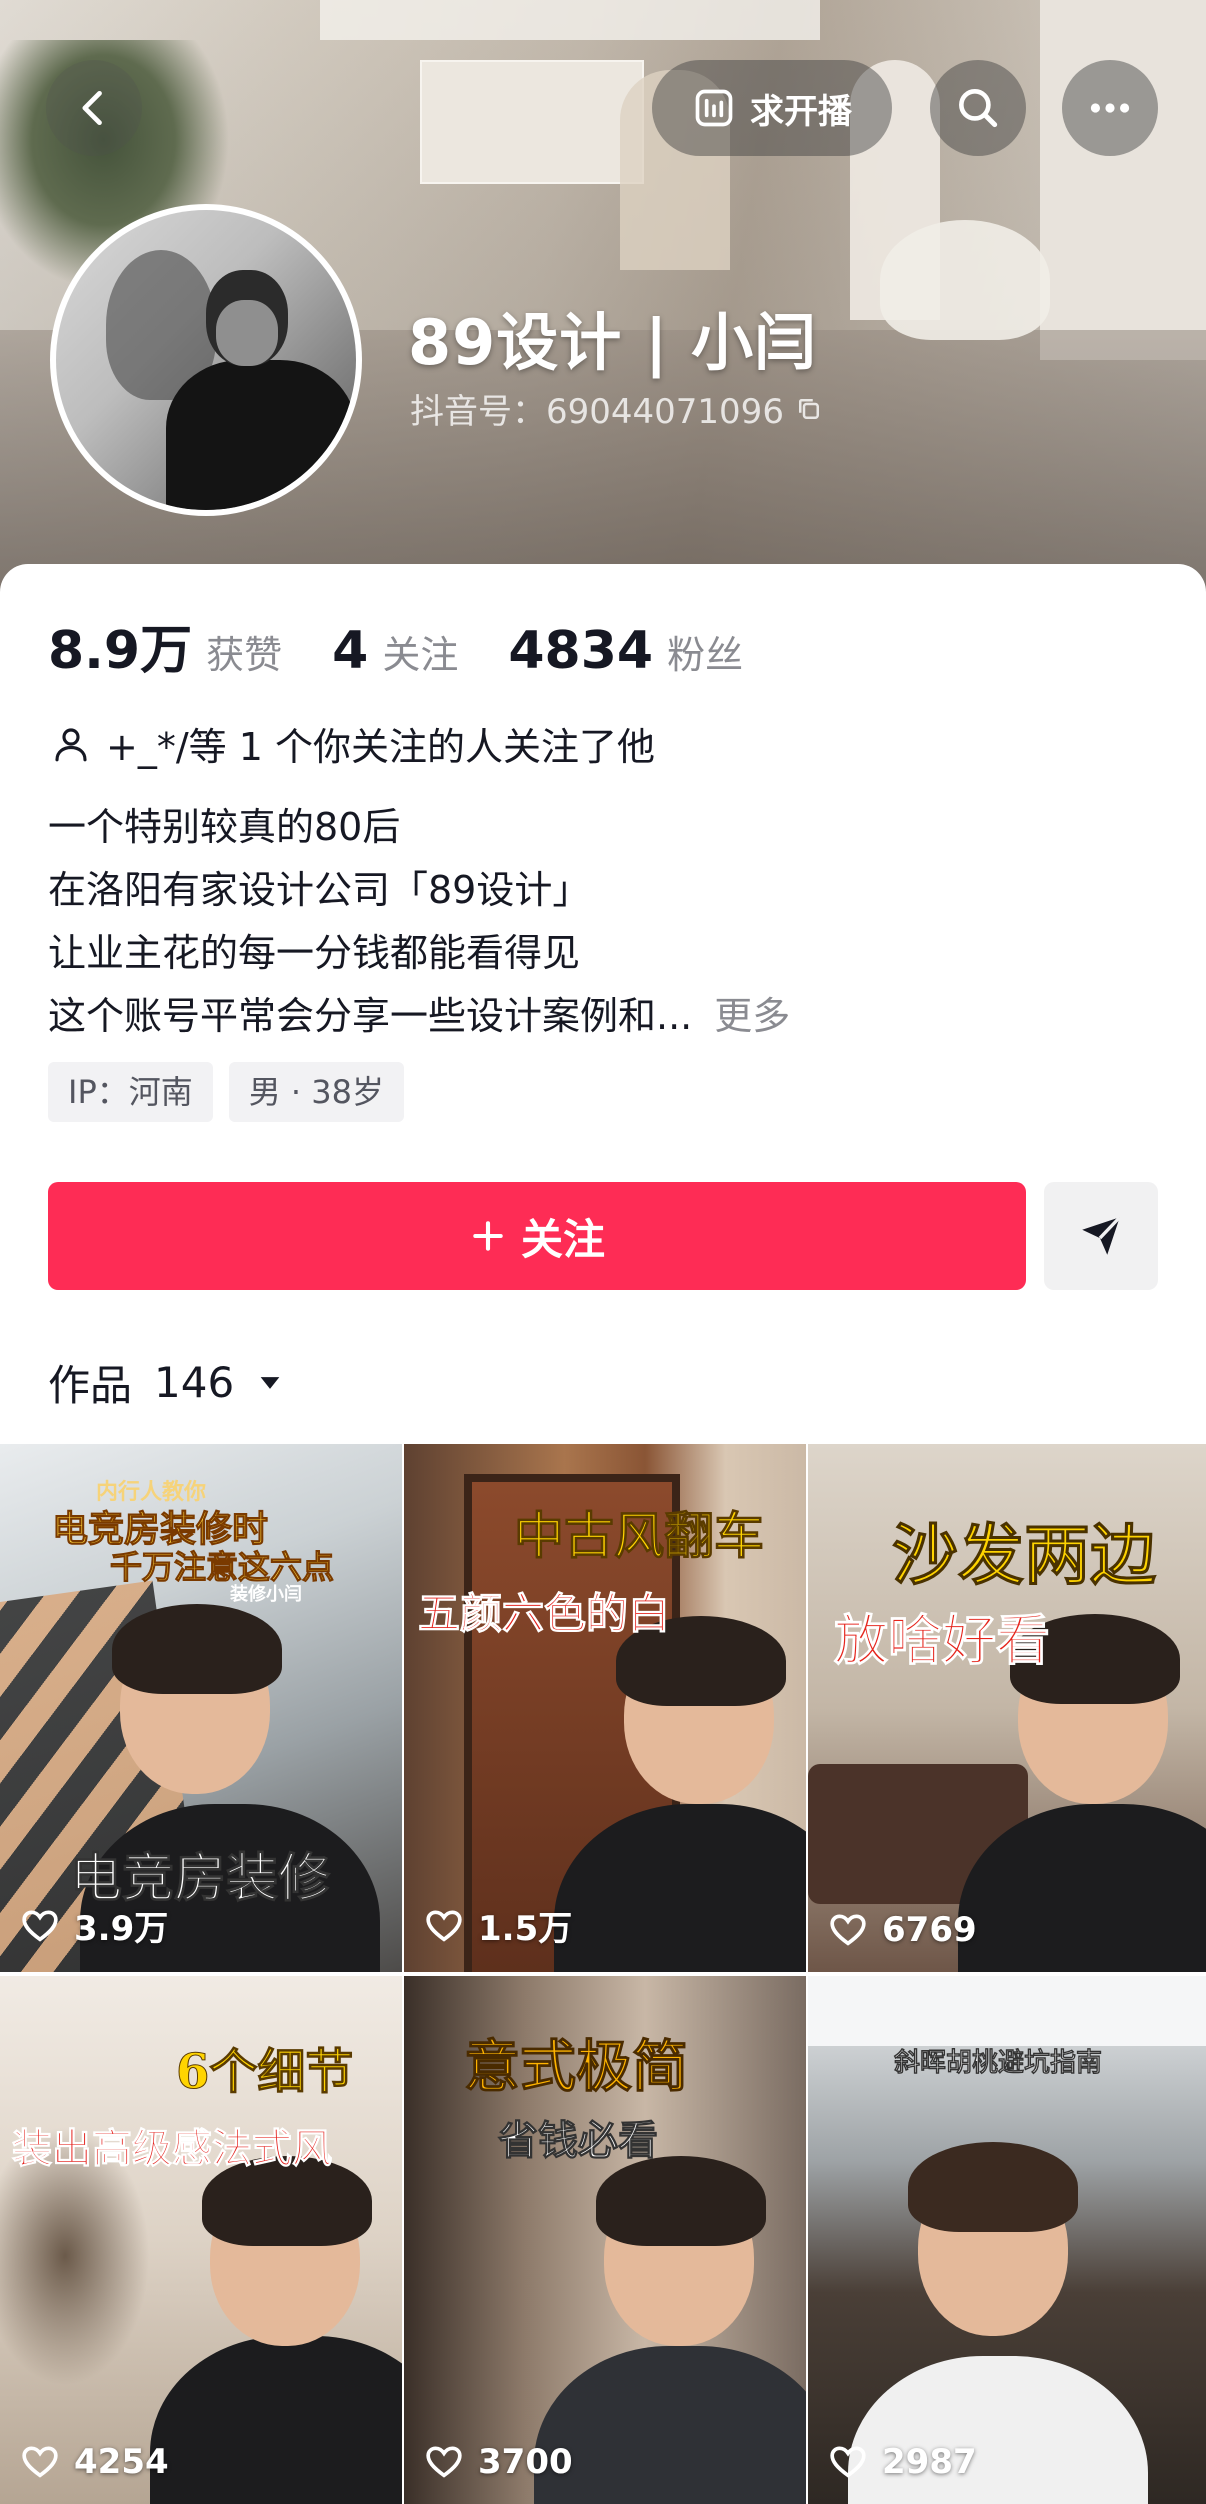  Describe the element at coordinates (1007, 2240) in the screenshot. I see `video-thumbnail: 斜晖胡桃避坑指南 2987` at that location.